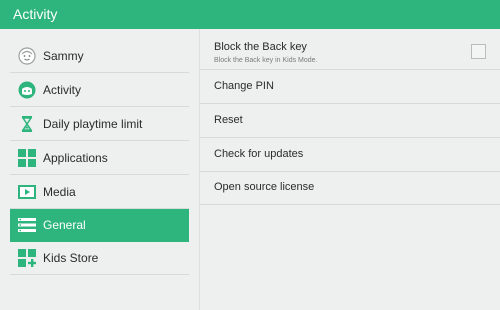 Image resolution: width=500 pixels, height=310 pixels. Describe the element at coordinates (99, 56) in the screenshot. I see `sidebar-item-sammy: Sammy` at that location.